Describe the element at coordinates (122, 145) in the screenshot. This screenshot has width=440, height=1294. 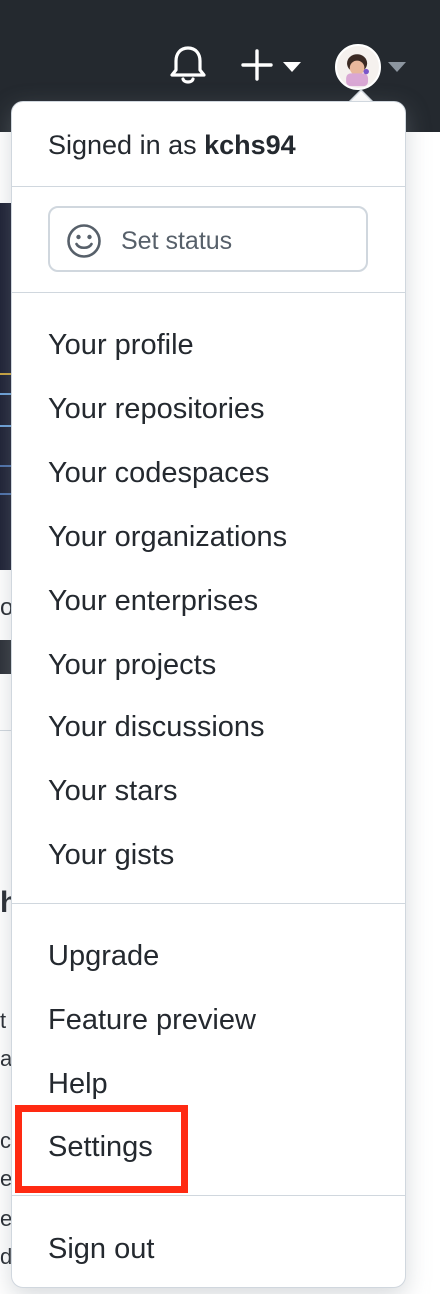
I see `signed-in-prefix: Signed in as` at that location.